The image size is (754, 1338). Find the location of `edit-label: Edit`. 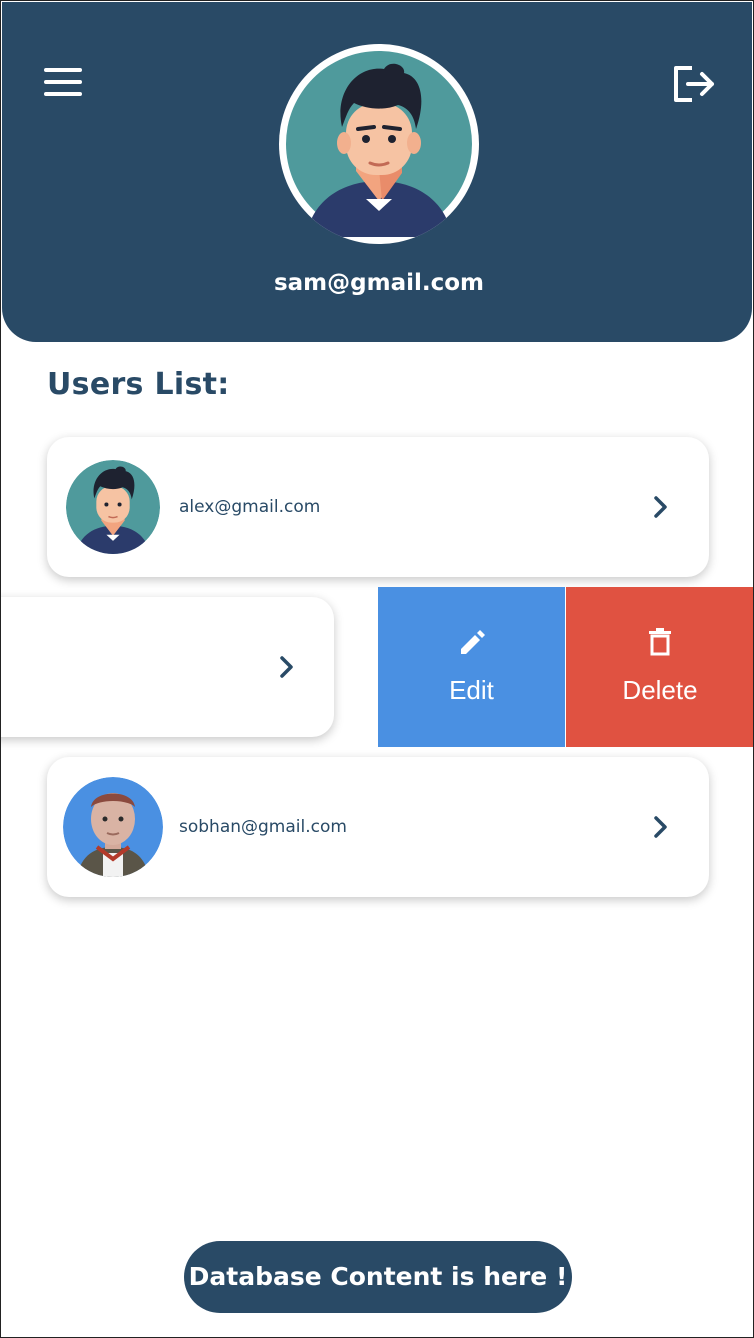

edit-label: Edit is located at coordinates (471, 690).